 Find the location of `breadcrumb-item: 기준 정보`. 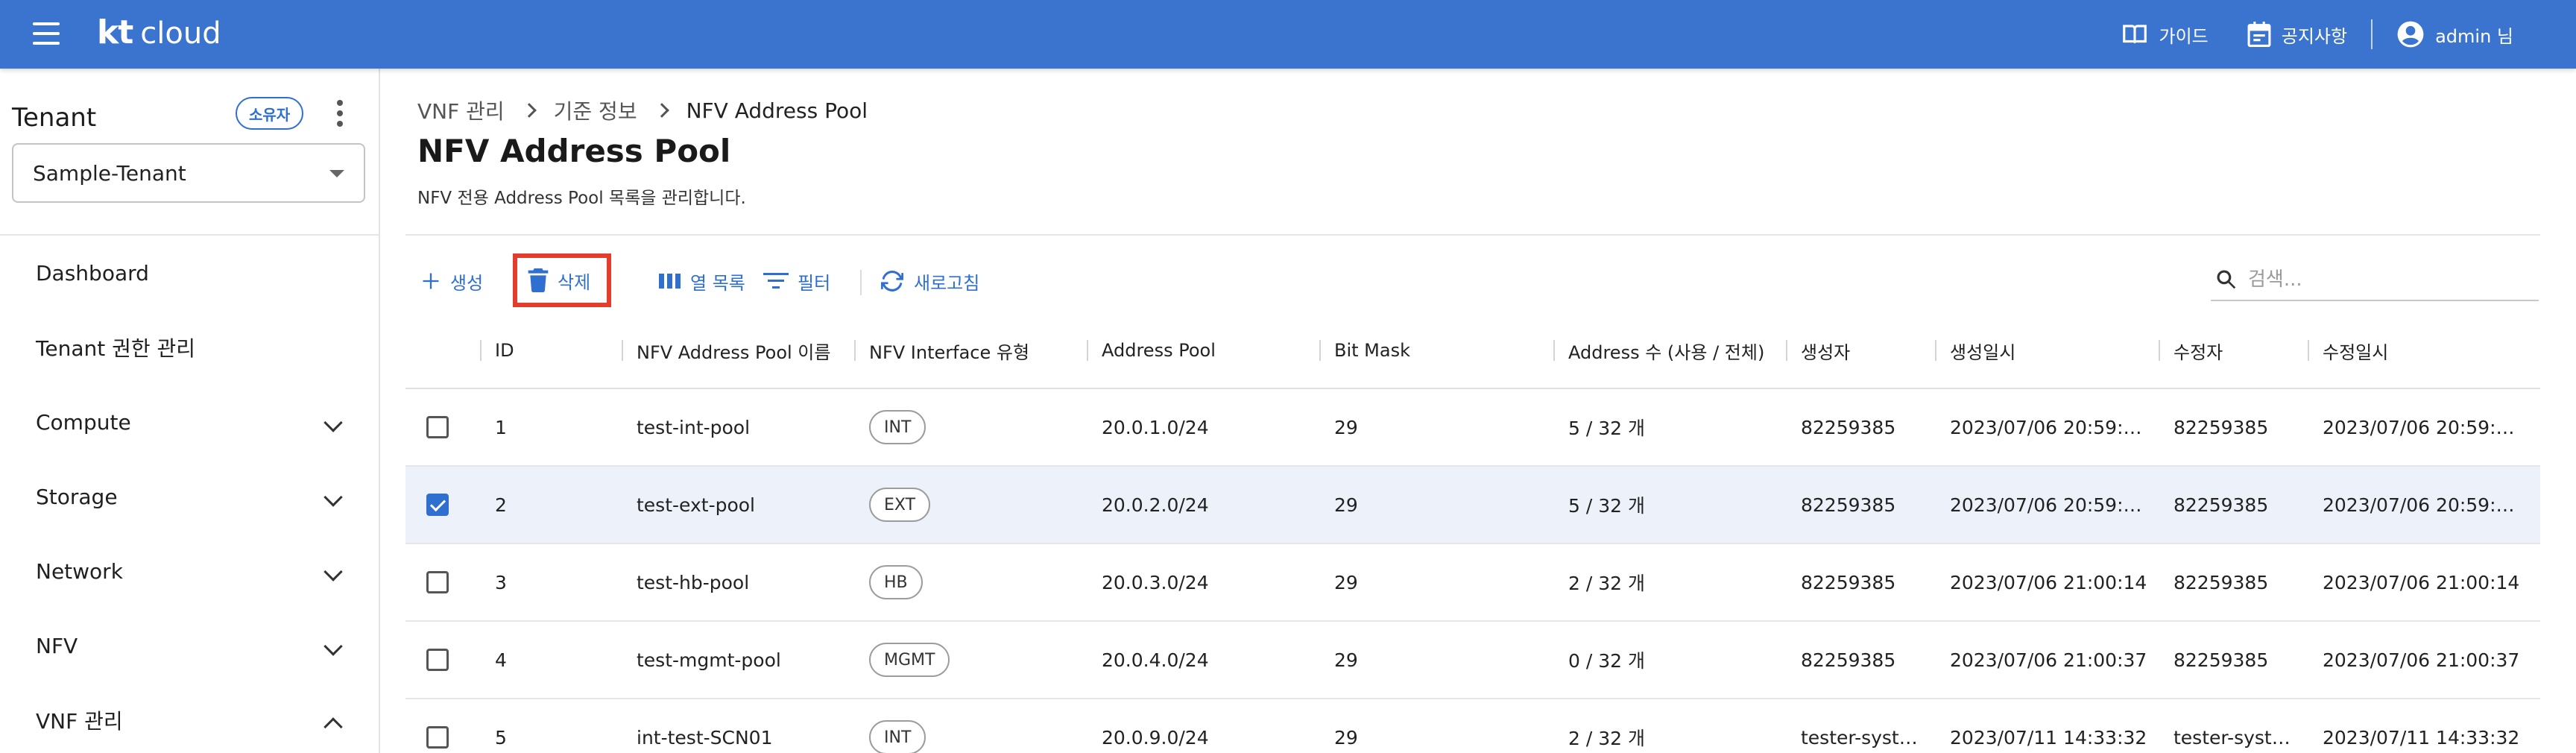

breadcrumb-item: 기준 정보 is located at coordinates (596, 110).